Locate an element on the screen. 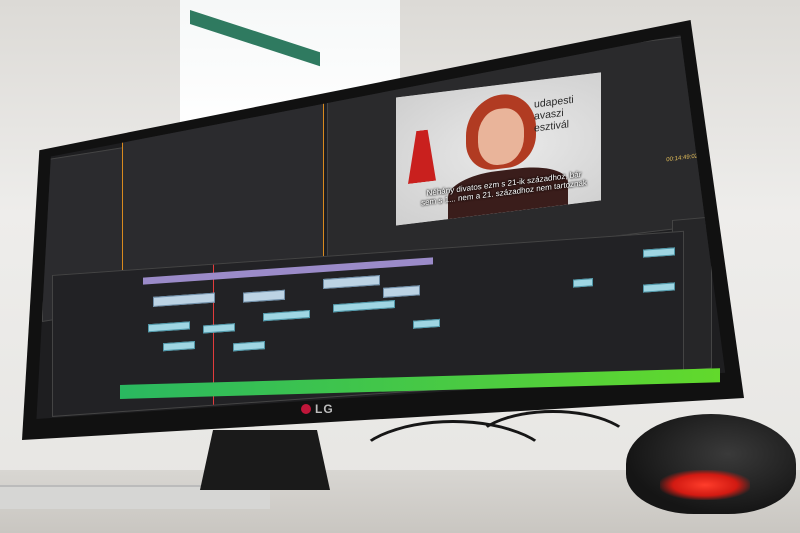  lg-logo-icon is located at coordinates (306, 409).